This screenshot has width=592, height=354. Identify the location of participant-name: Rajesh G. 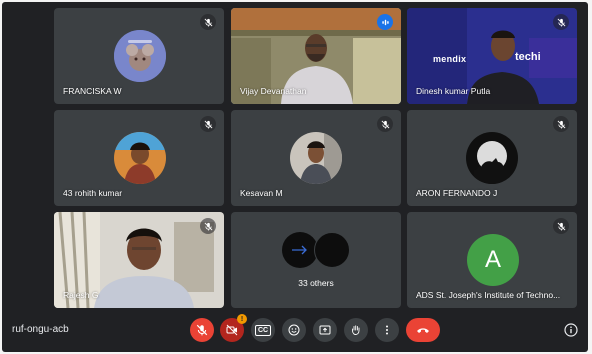
(81, 295).